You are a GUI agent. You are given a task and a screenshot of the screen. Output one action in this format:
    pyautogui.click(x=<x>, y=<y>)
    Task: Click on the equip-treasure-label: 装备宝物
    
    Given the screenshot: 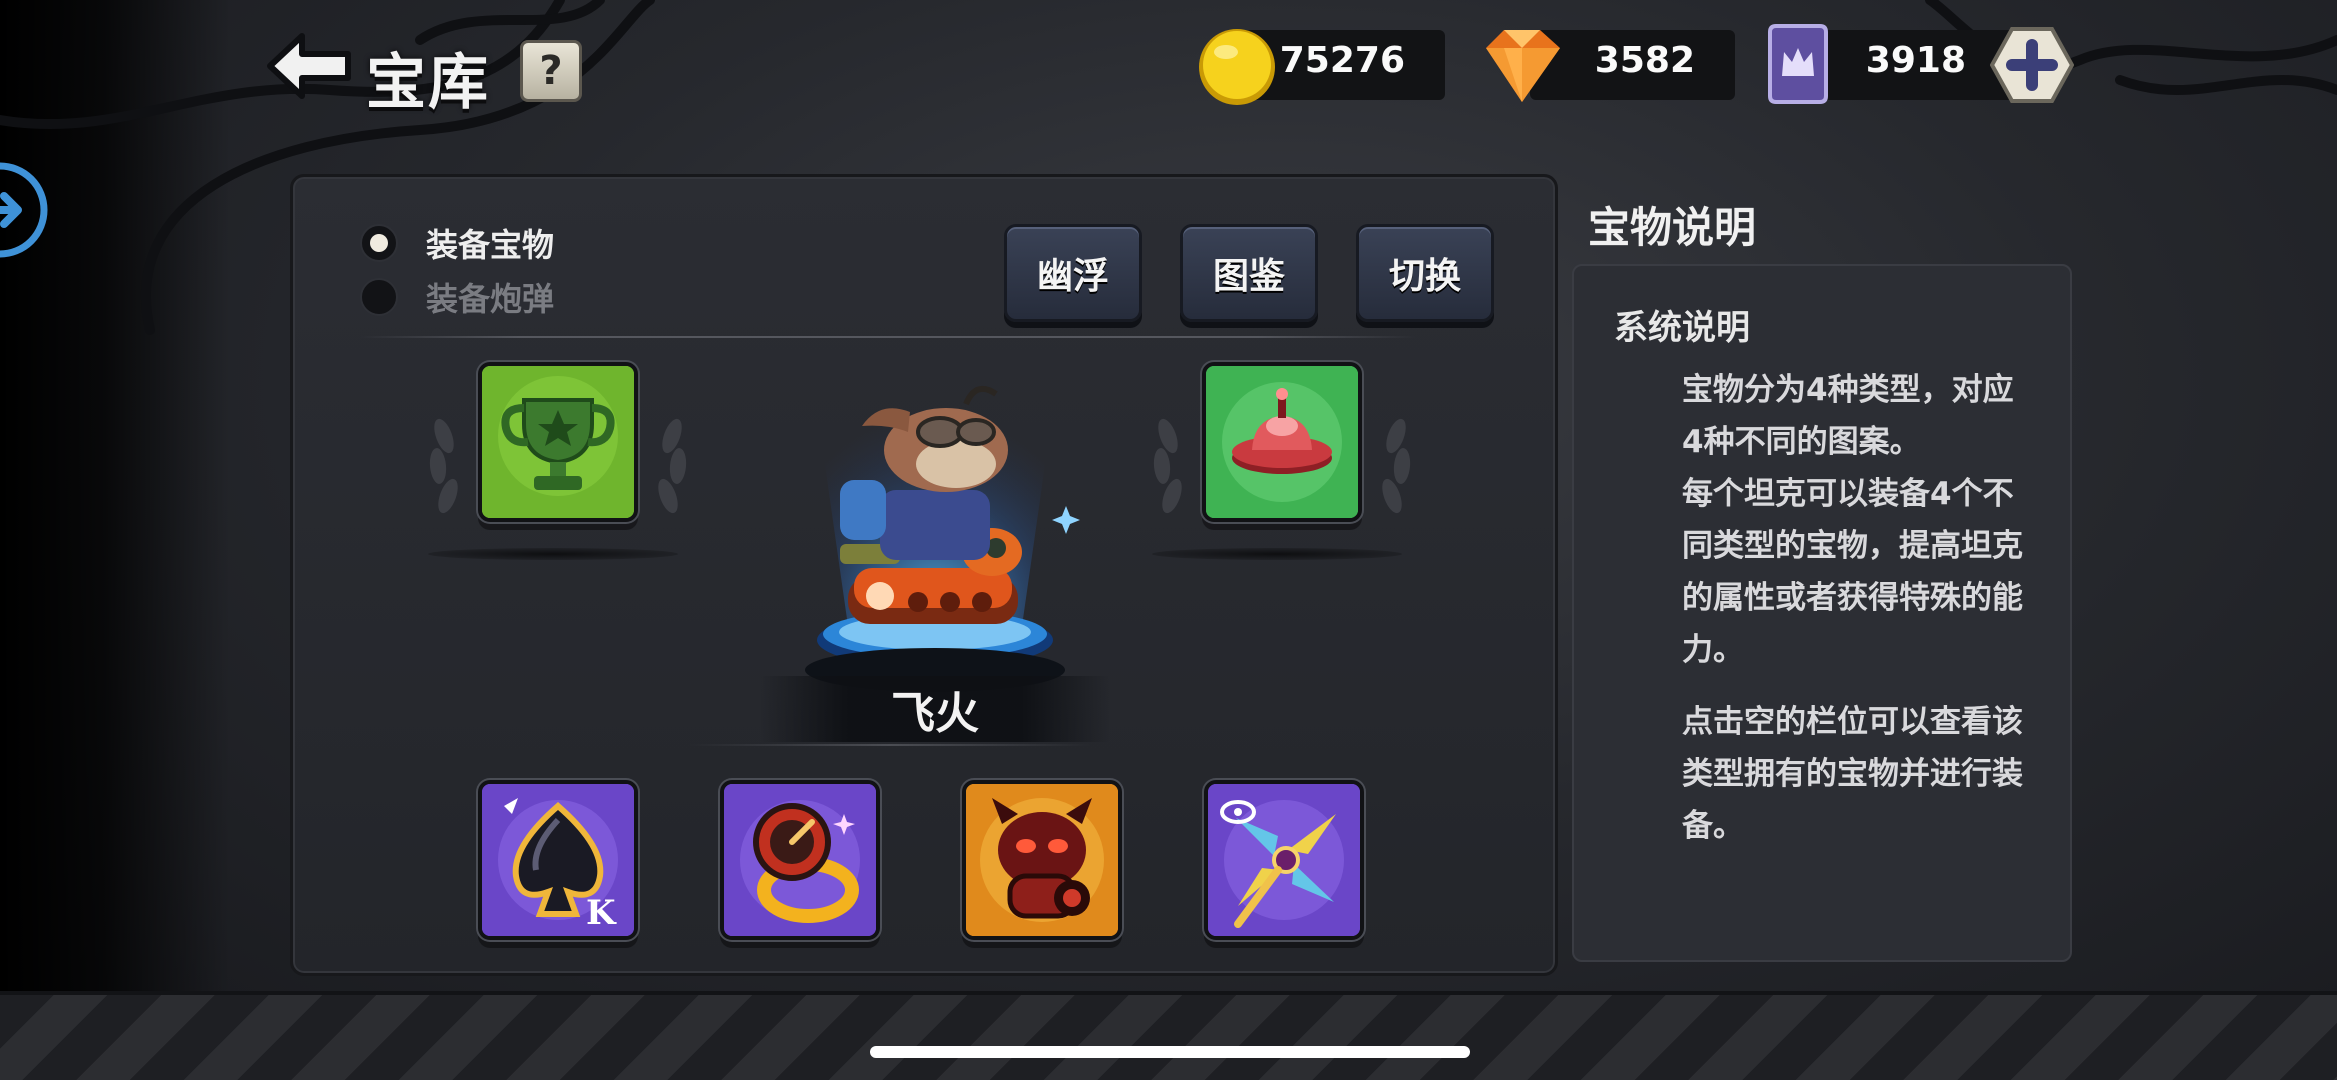 What is the action you would take?
    pyautogui.click(x=490, y=245)
    